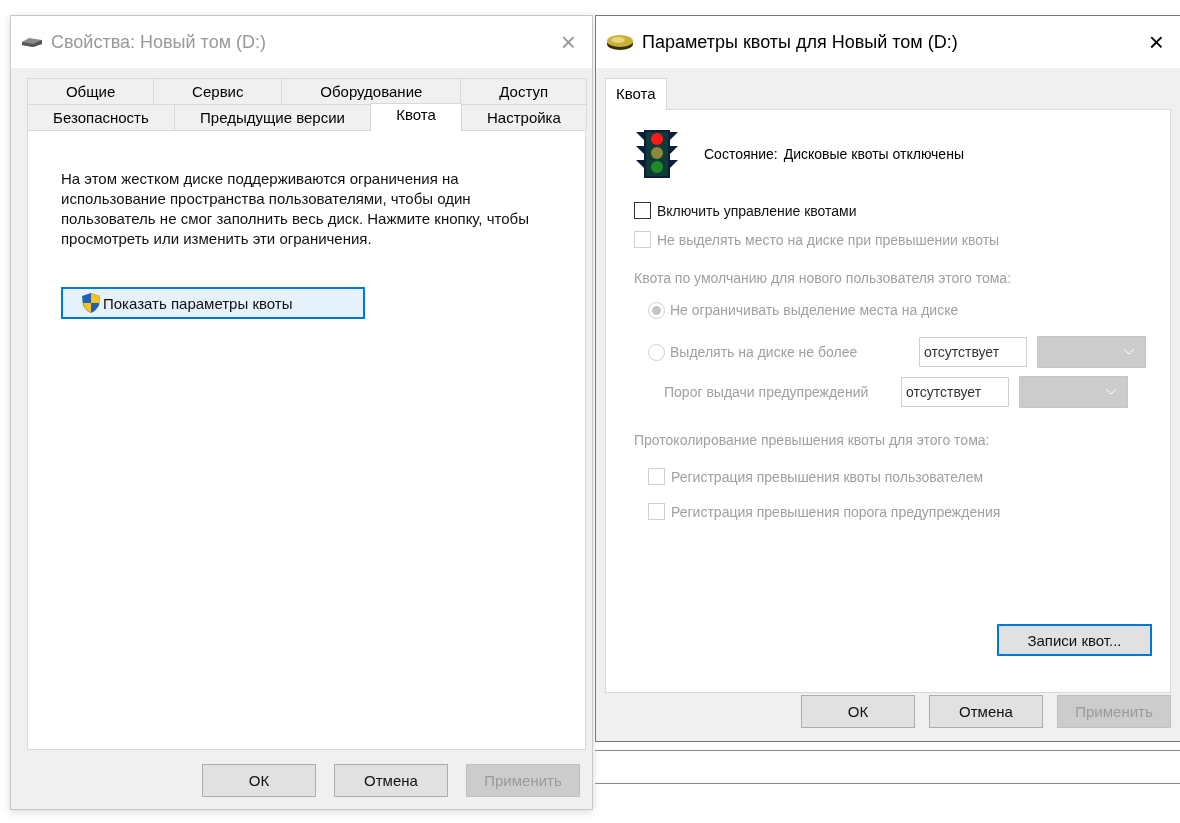  What do you see at coordinates (91, 91) in the screenshot?
I see `tab: Общие` at bounding box center [91, 91].